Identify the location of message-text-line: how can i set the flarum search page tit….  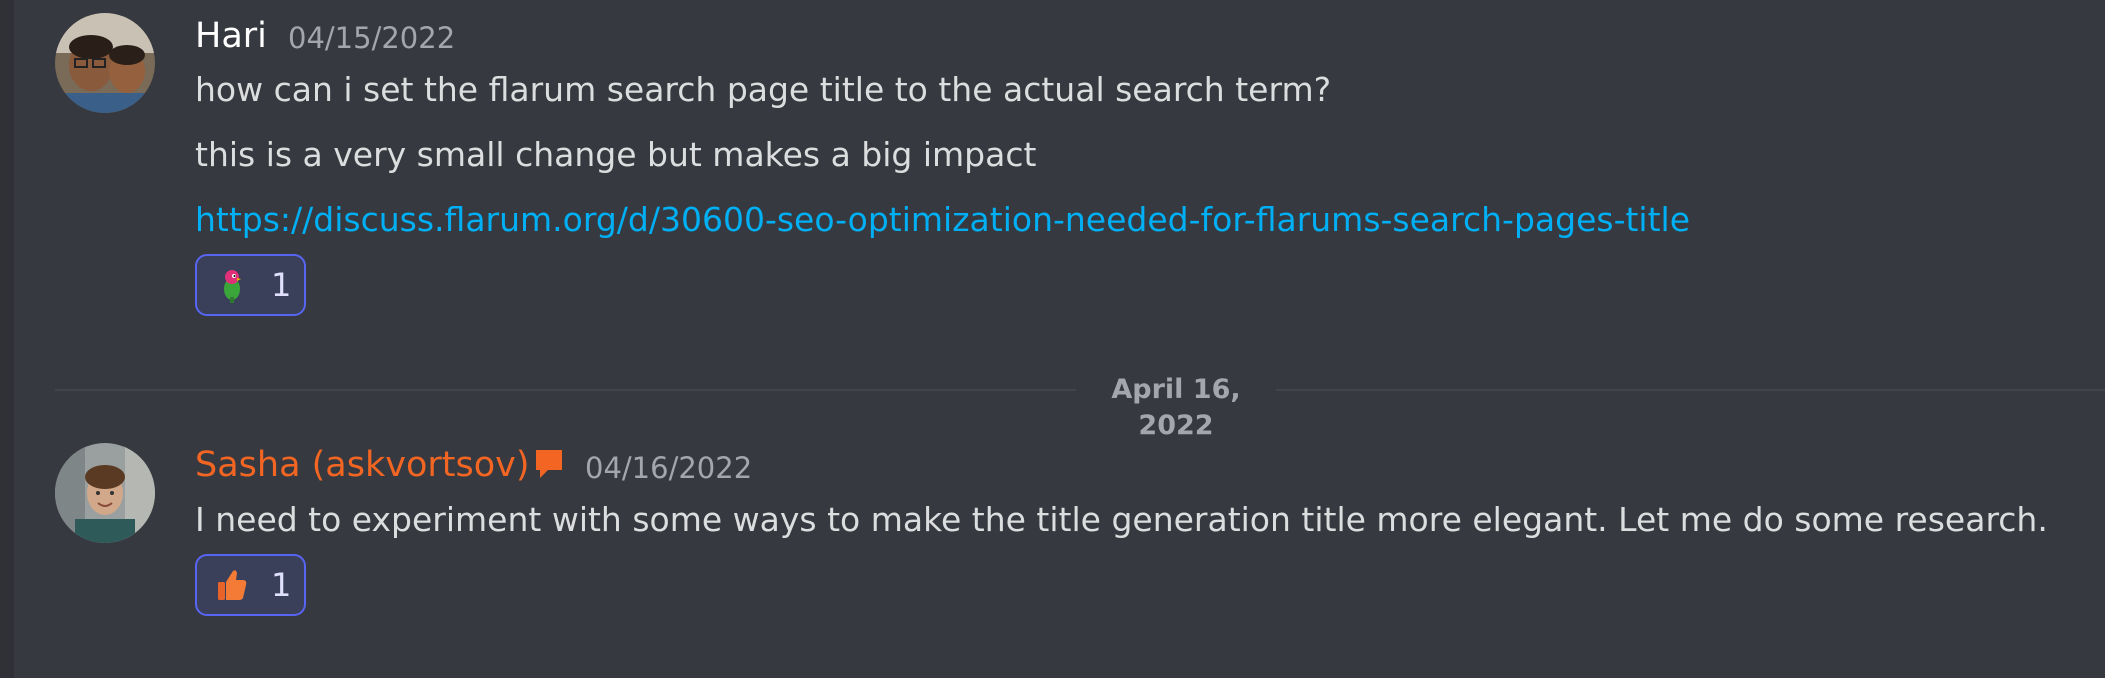
(763, 89).